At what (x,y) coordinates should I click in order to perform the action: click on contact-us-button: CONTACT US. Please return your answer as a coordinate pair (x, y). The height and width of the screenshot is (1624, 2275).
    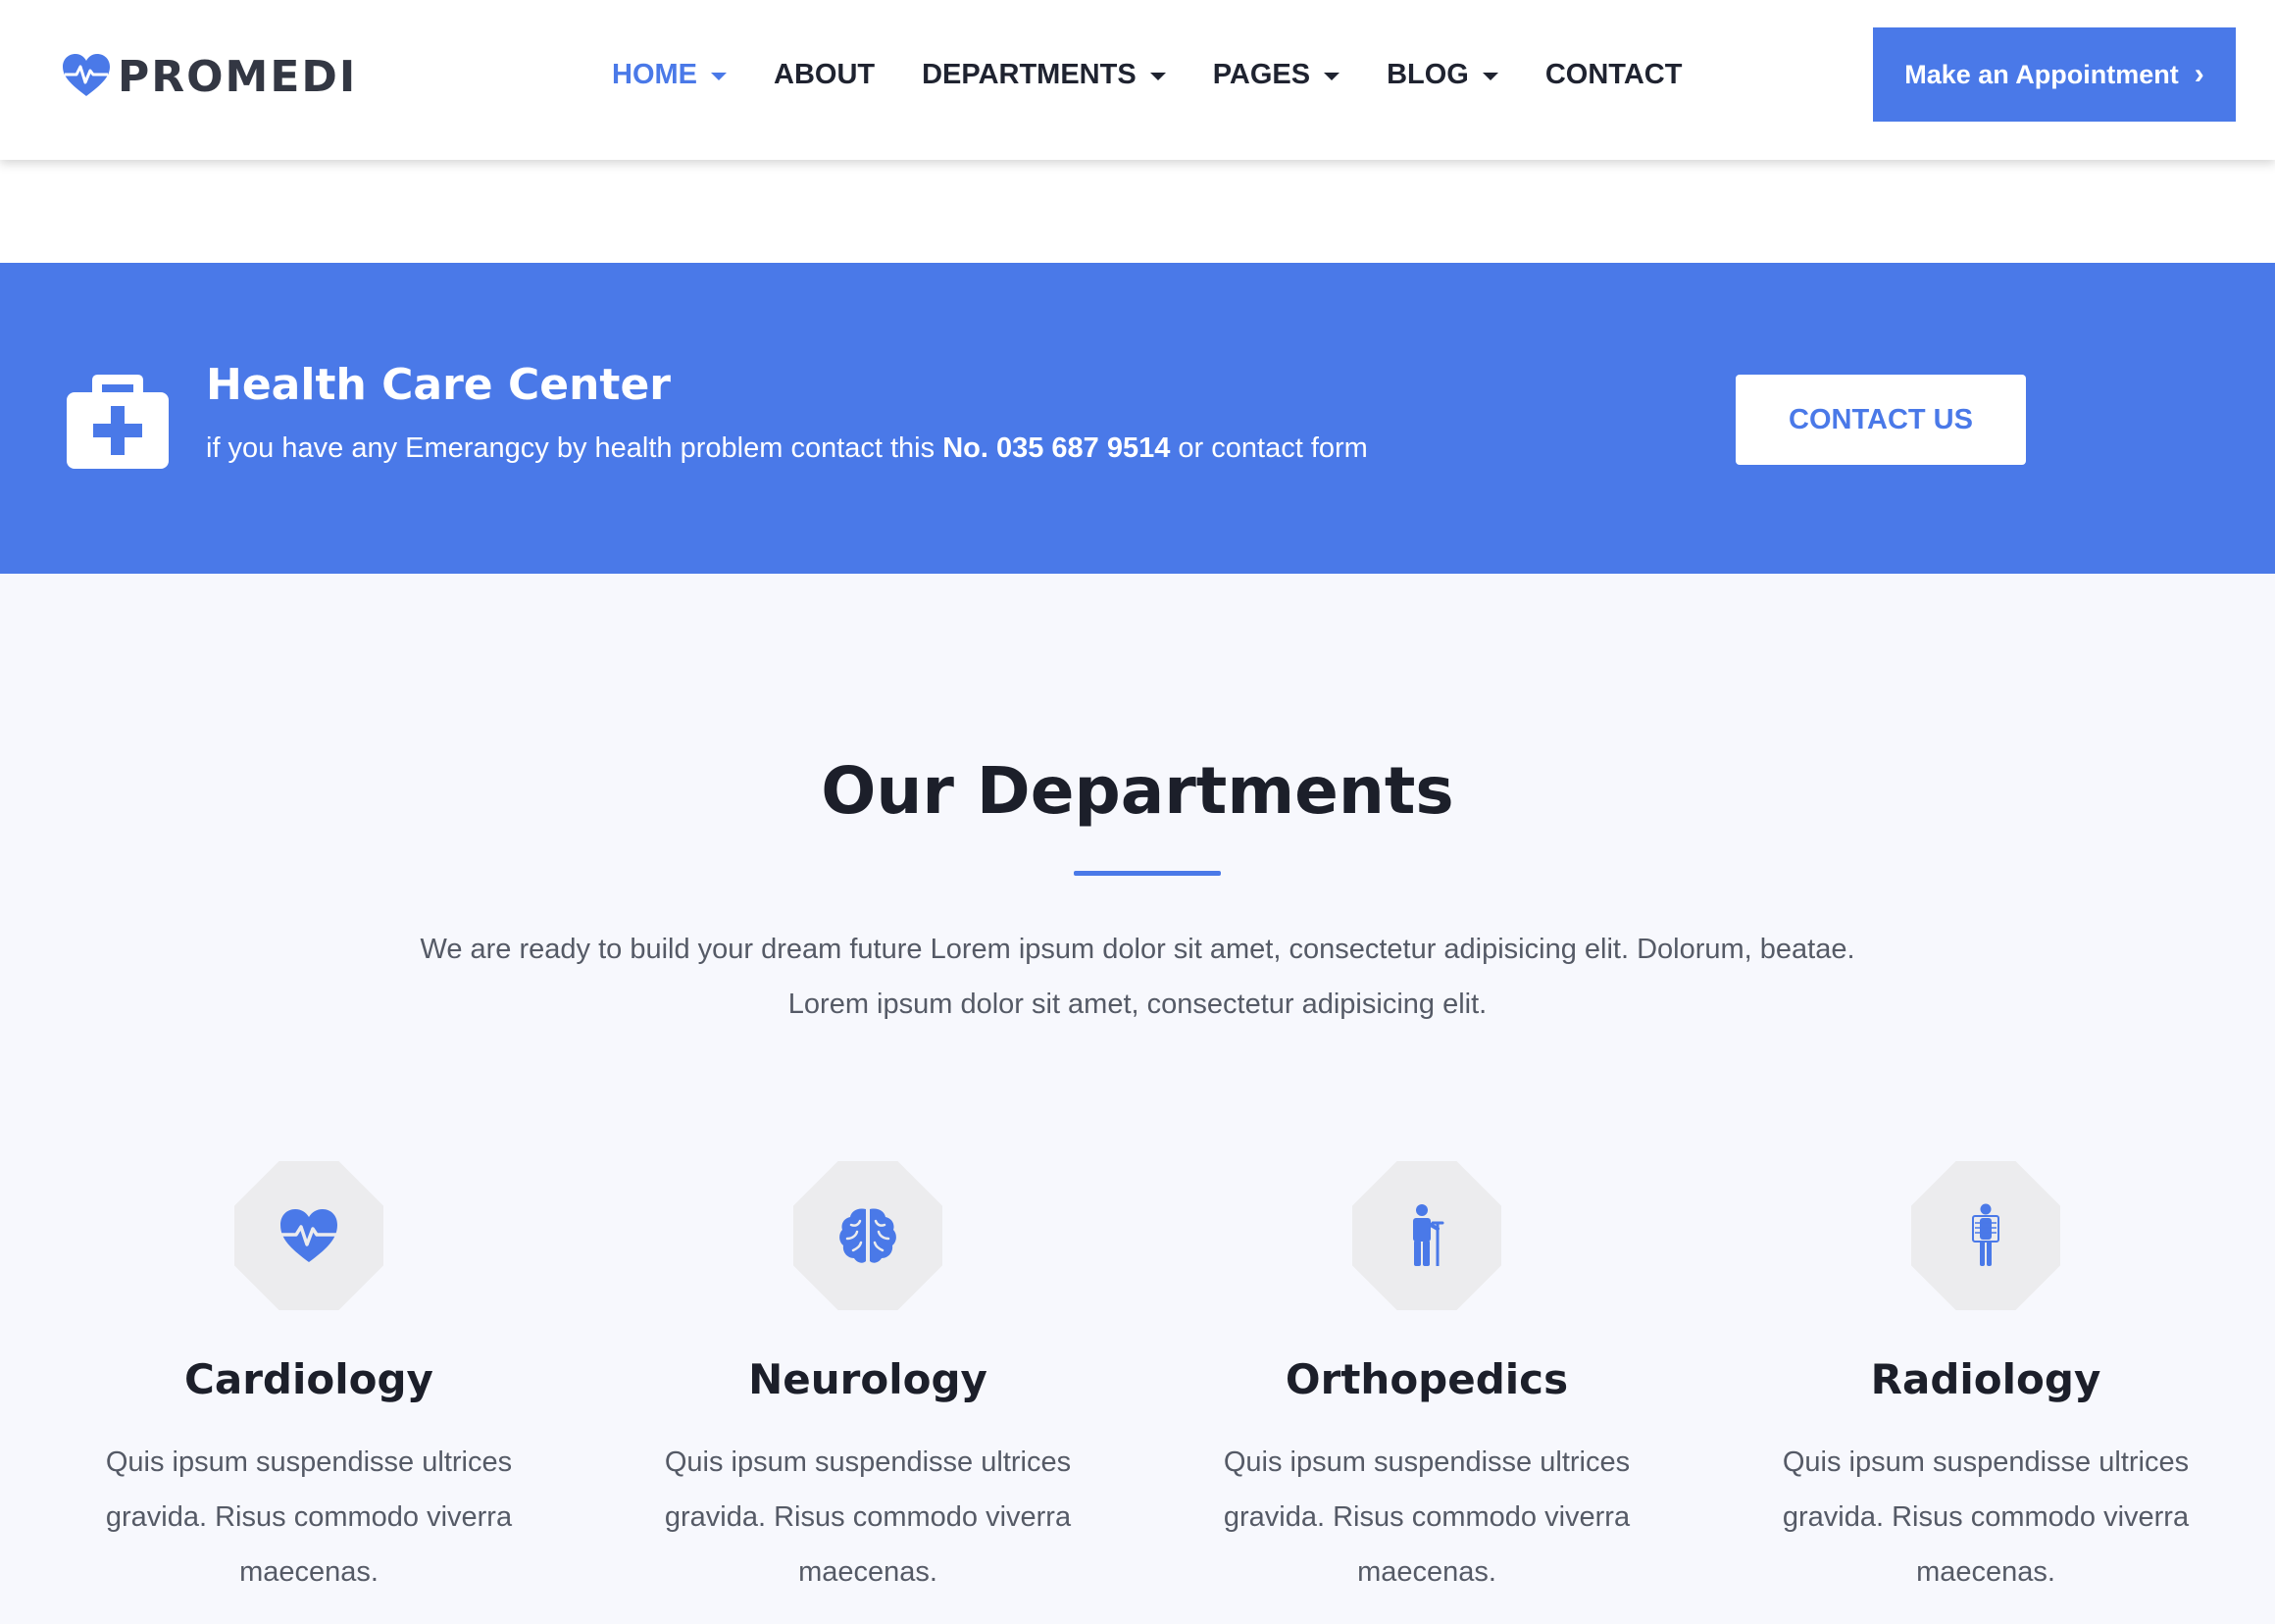
    Looking at the image, I should click on (1881, 420).